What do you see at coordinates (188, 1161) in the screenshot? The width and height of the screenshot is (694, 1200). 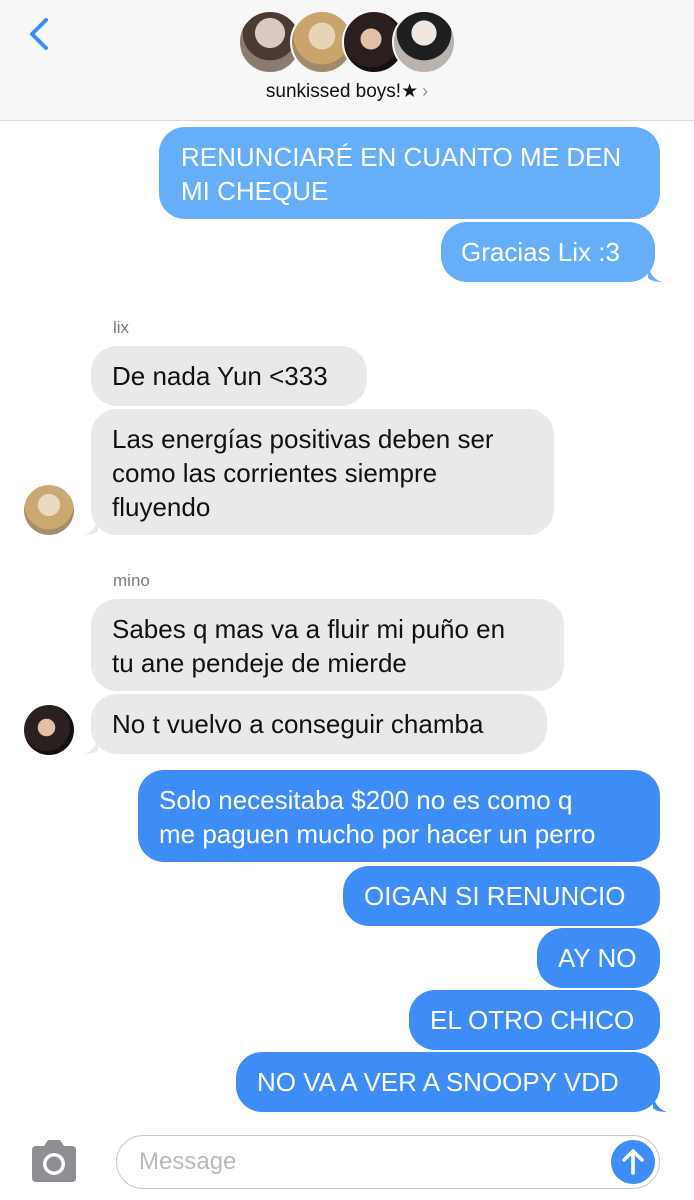 I see `message-placeholder: Message` at bounding box center [188, 1161].